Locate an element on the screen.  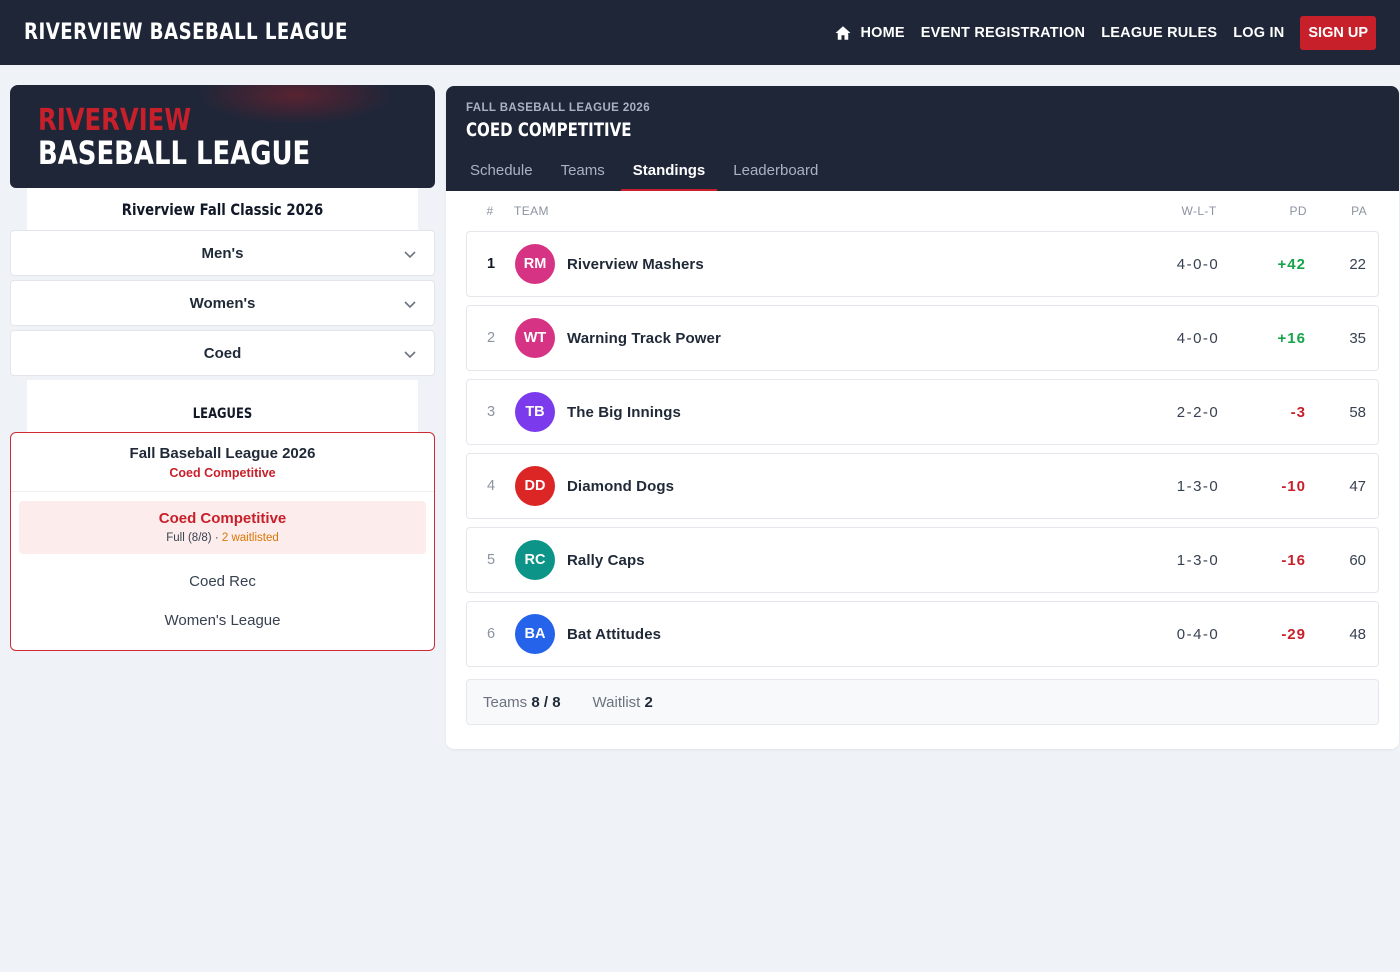
nav-login-link: LOG IN is located at coordinates (1258, 33).